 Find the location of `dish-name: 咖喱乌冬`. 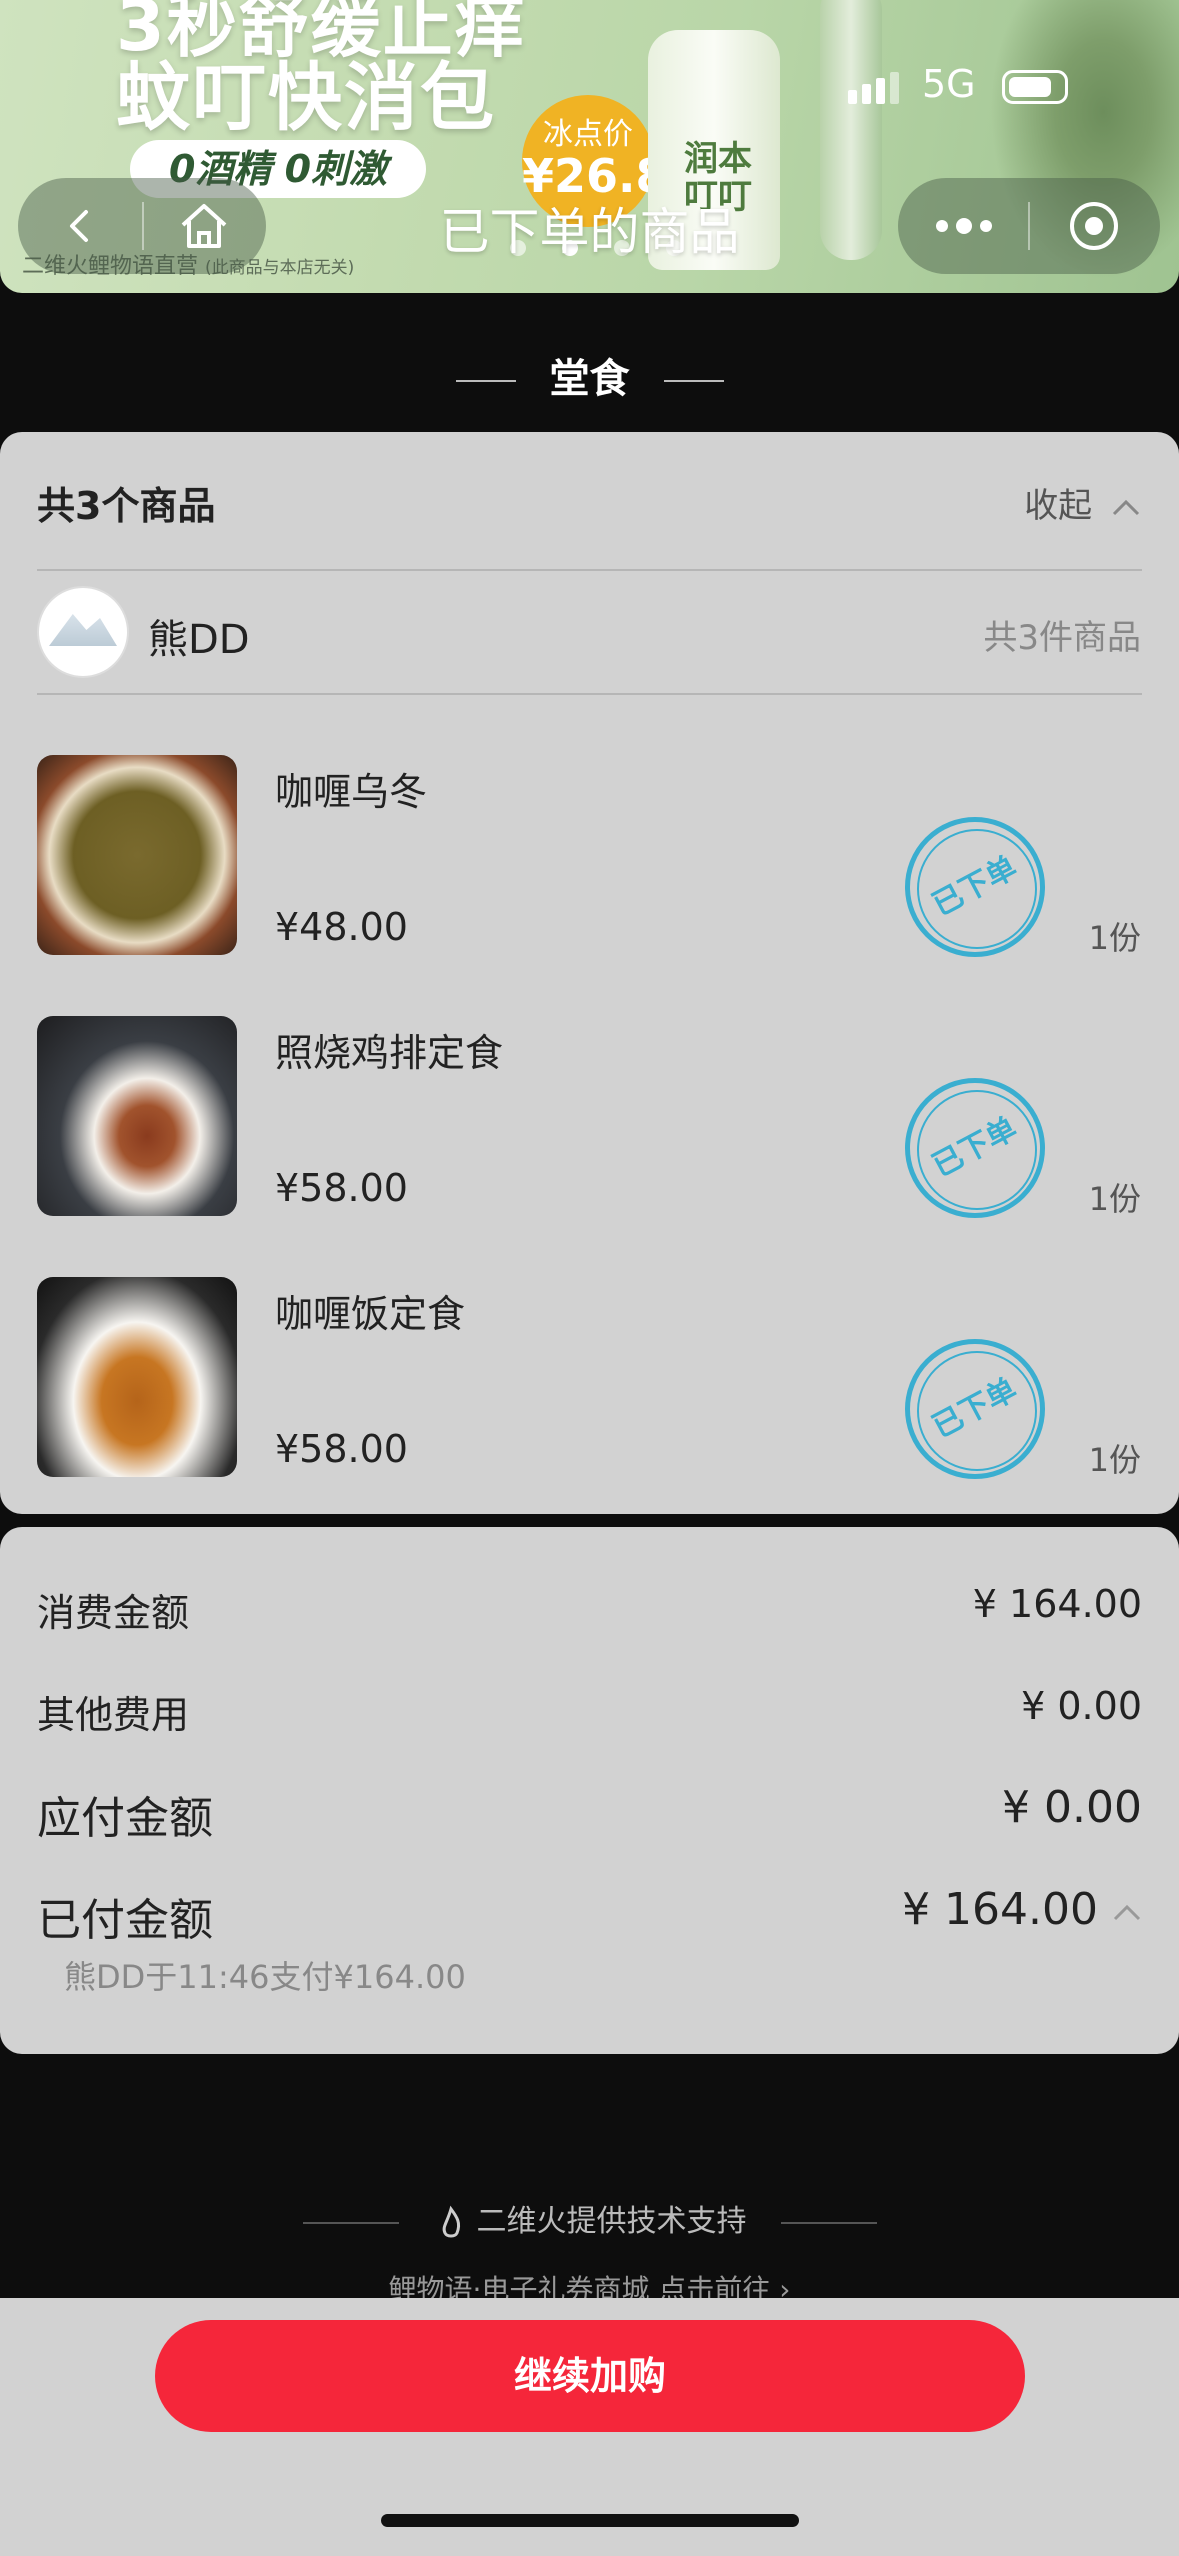

dish-name: 咖喱乌冬 is located at coordinates (351, 792).